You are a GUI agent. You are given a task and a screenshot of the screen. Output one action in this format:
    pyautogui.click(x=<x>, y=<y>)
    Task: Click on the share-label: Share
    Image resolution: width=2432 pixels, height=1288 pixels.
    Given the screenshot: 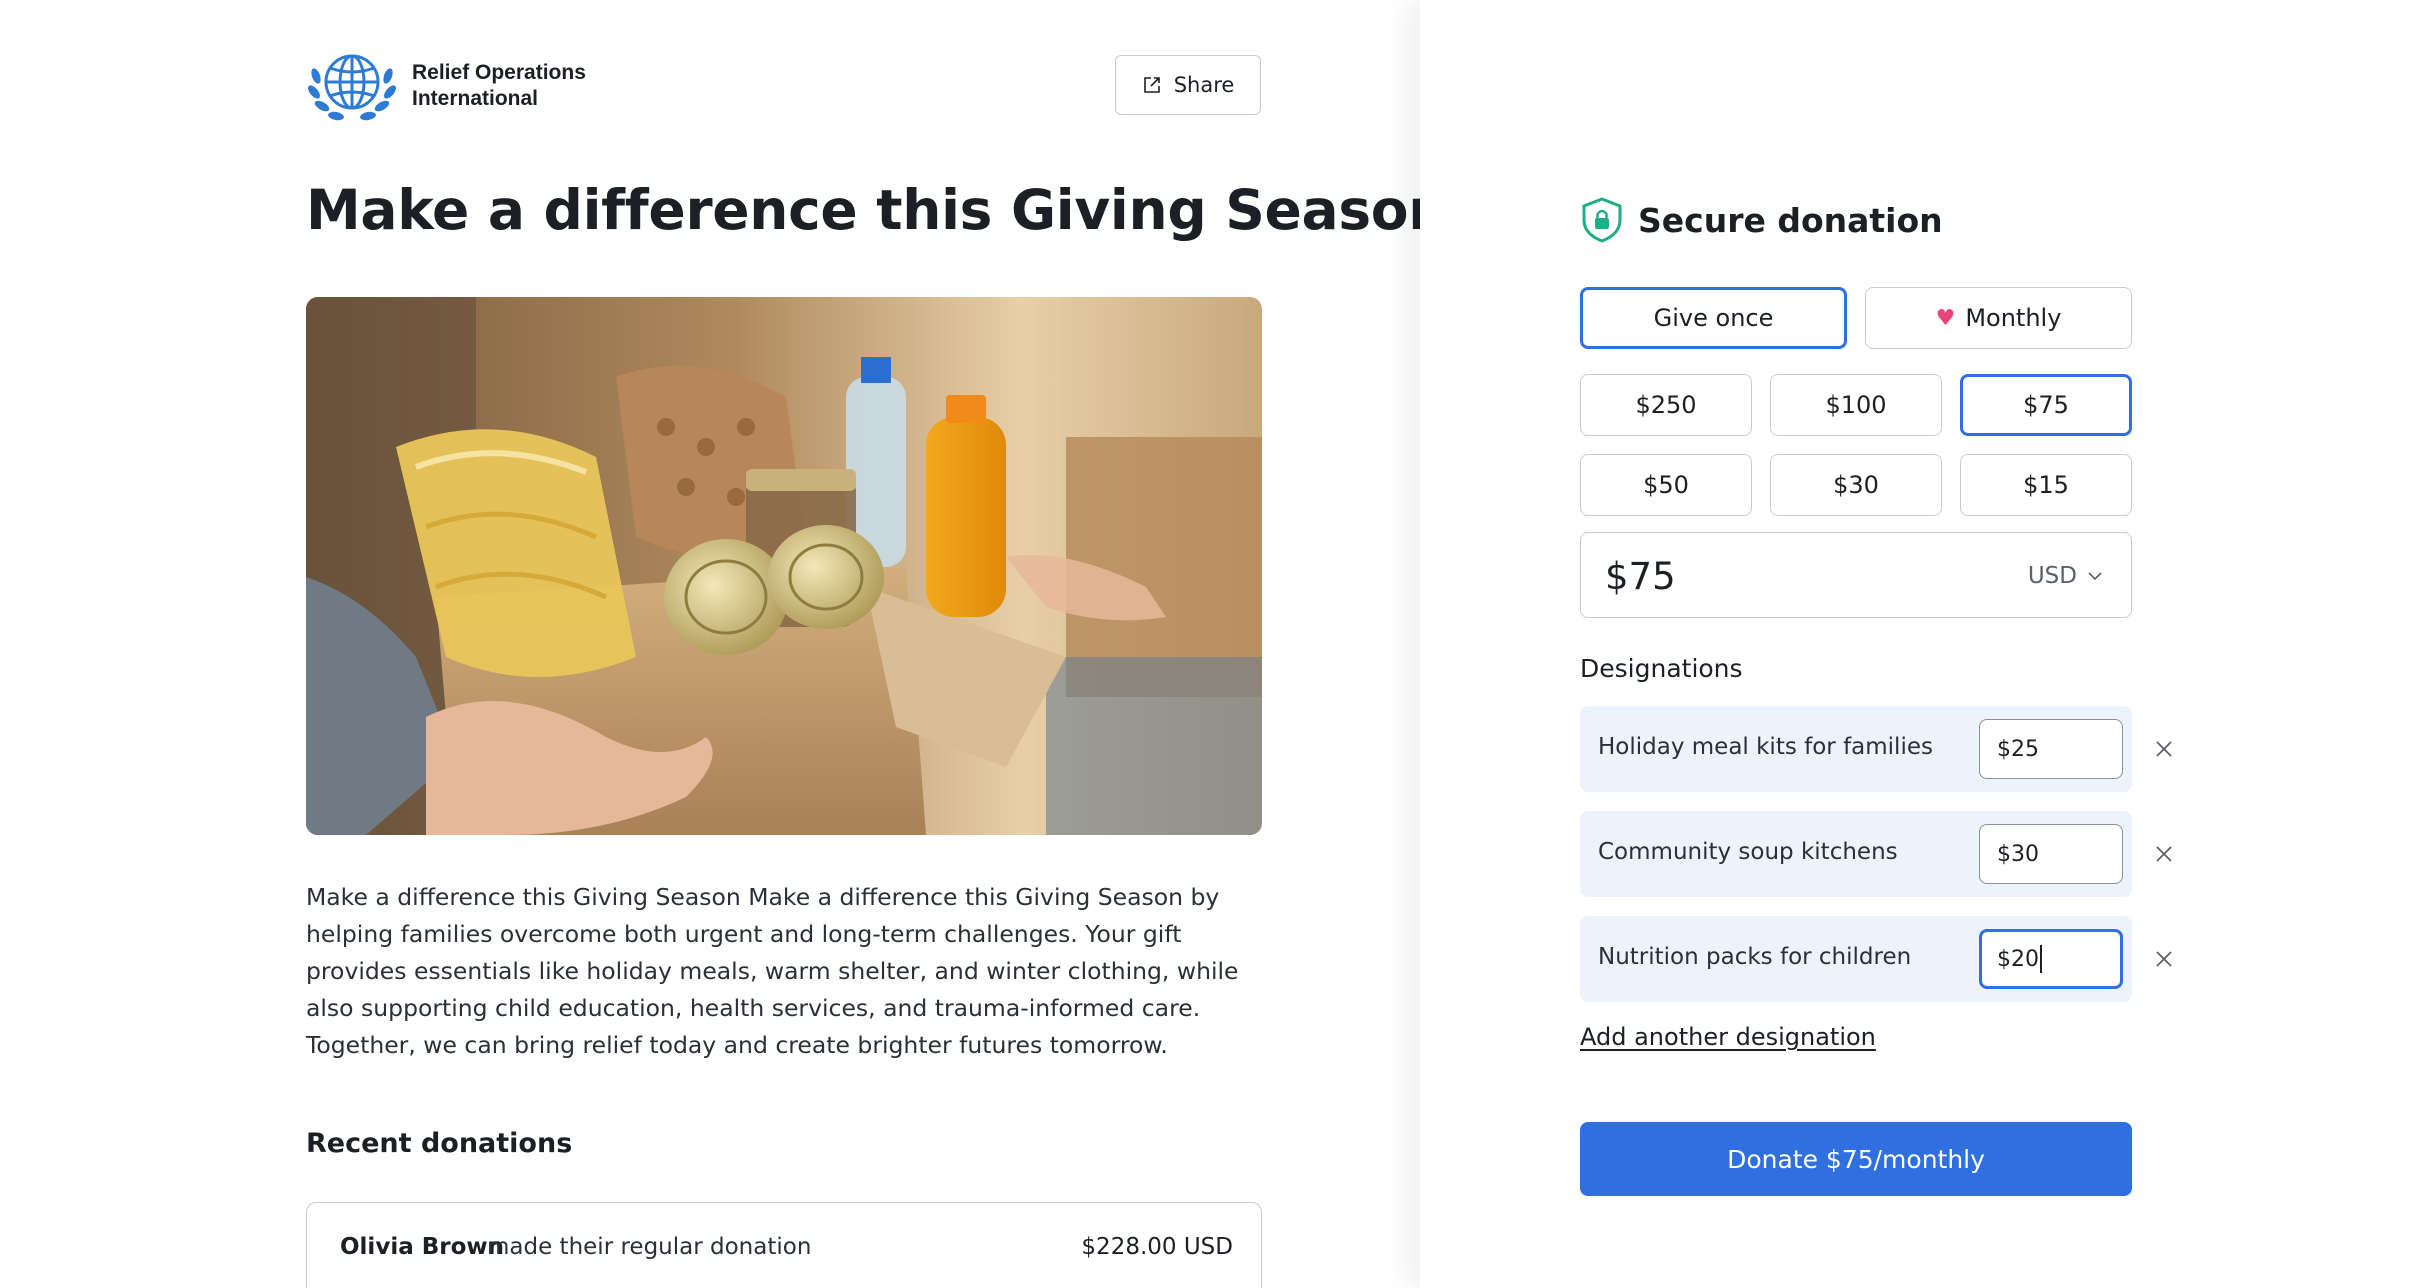 What is the action you would take?
    pyautogui.click(x=1204, y=85)
    